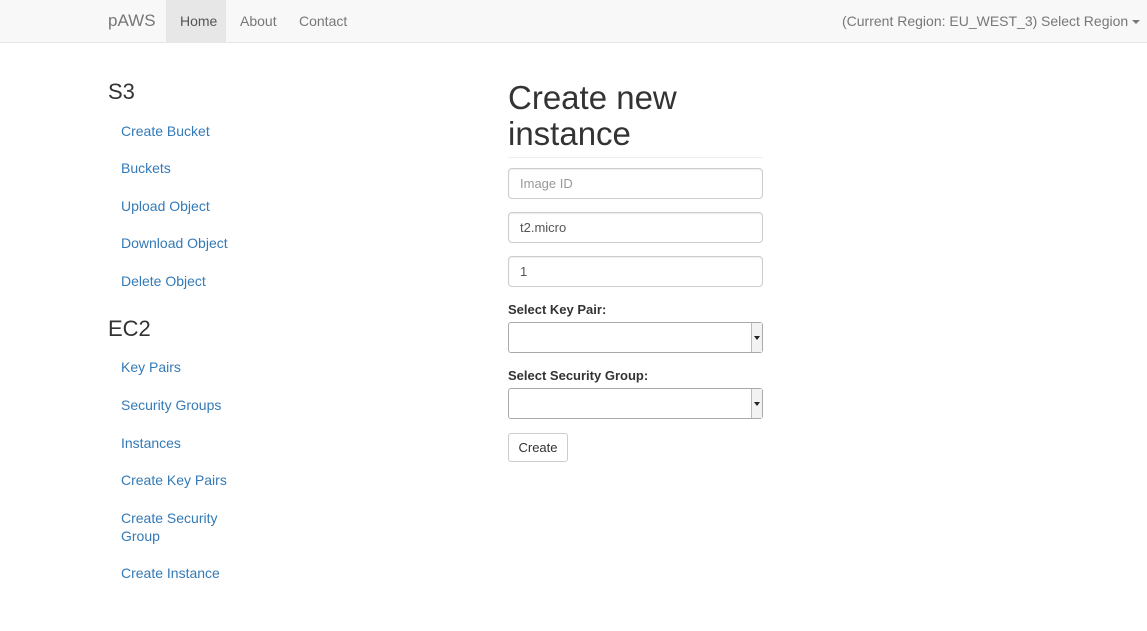  Describe the element at coordinates (635, 271) in the screenshot. I see `instance-count-input` at that location.